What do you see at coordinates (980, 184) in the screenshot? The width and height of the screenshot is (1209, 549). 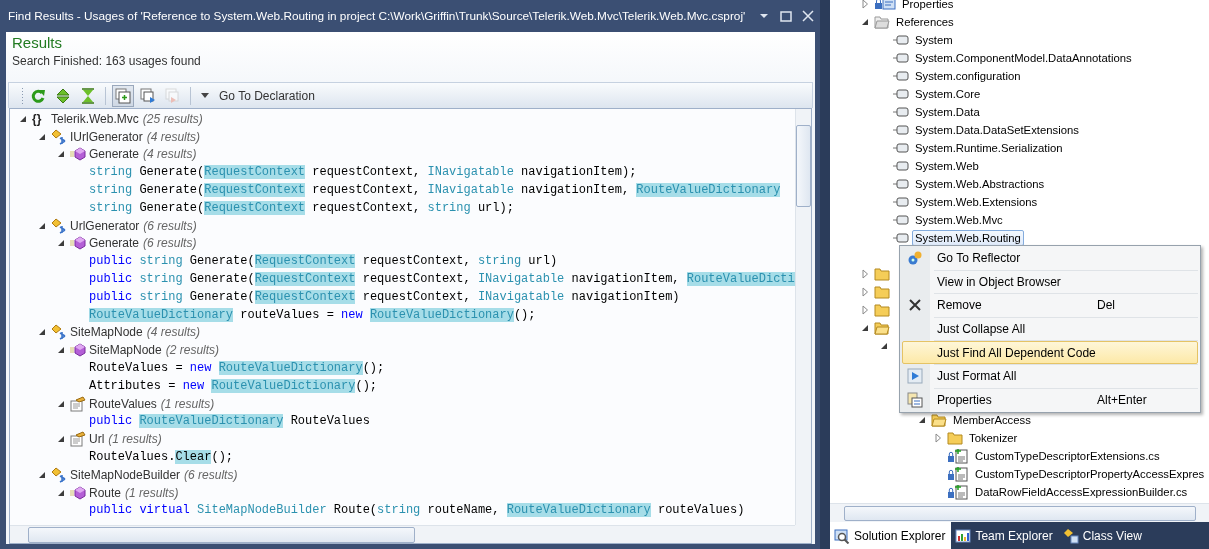 I see `solution-tree-item: System.Web.Abstractions` at bounding box center [980, 184].